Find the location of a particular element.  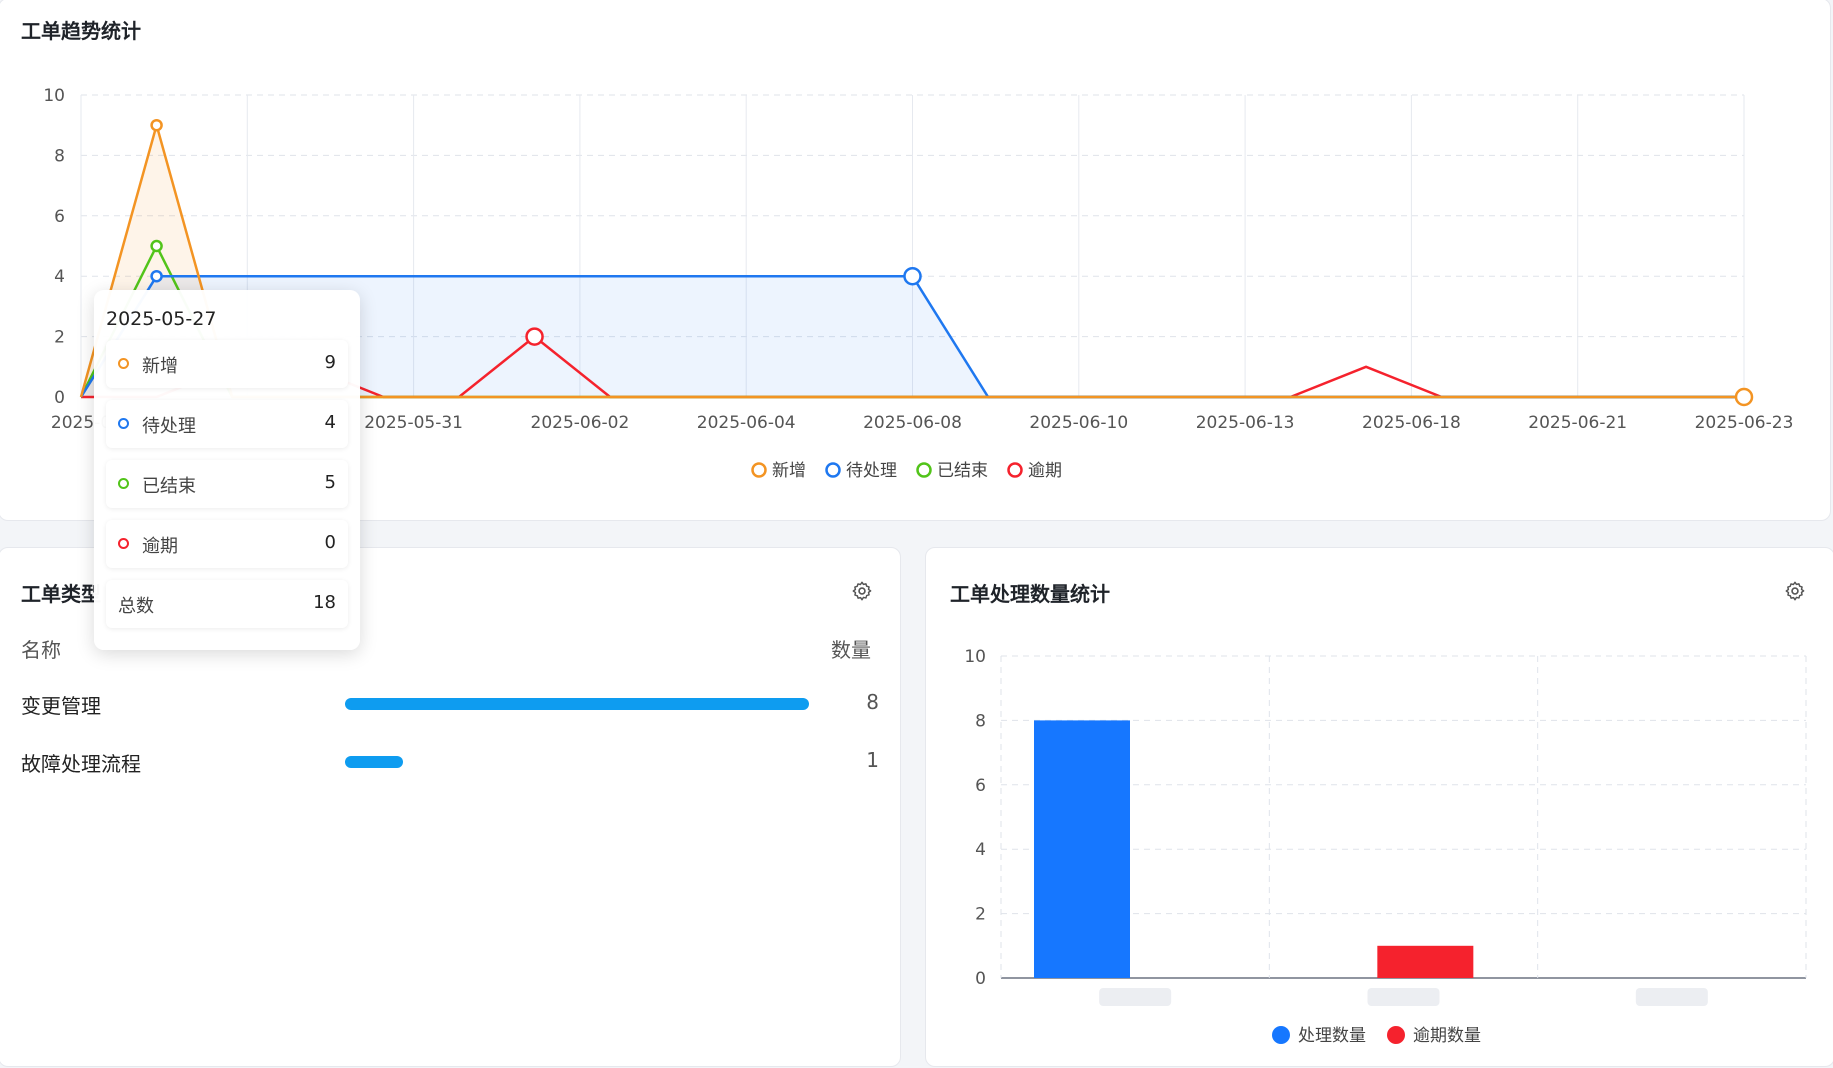

type-name: 故障处理流程 is located at coordinates (81, 764).